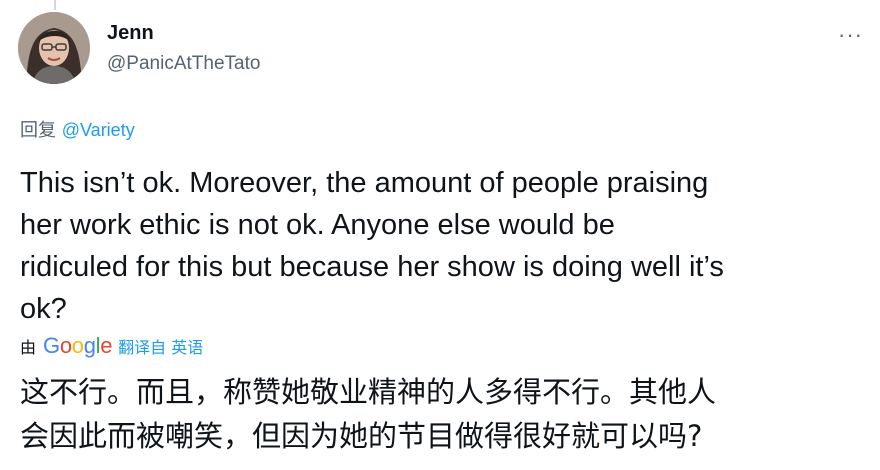 The width and height of the screenshot is (880, 470). I want to click on google-logo-icon: Google, so click(78, 345).